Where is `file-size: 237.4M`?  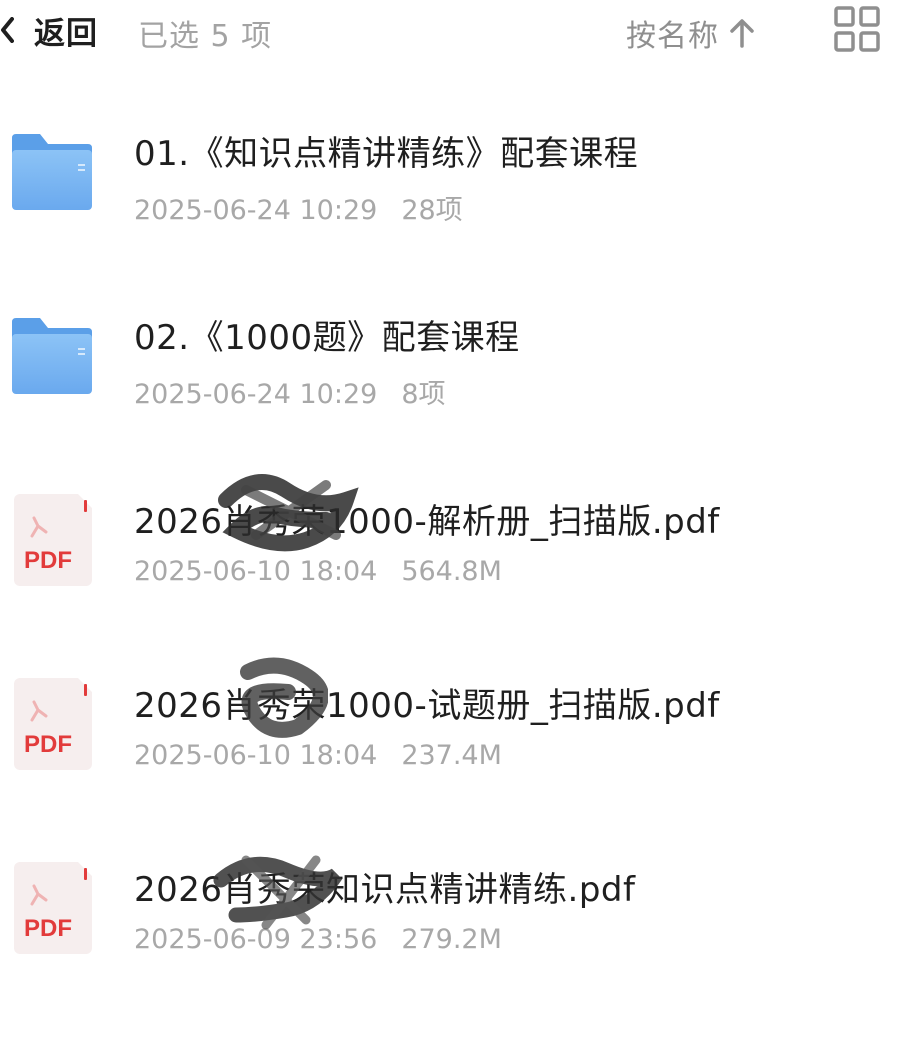
file-size: 237.4M is located at coordinates (451, 755).